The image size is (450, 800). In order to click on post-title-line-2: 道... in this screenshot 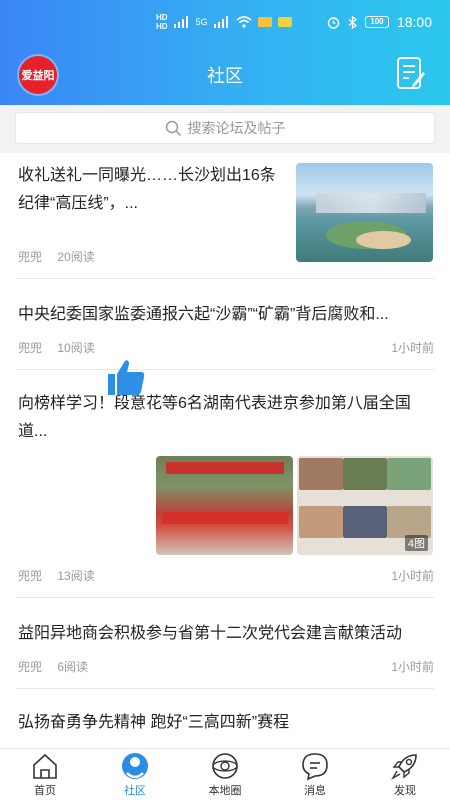, I will do `click(33, 431)`.